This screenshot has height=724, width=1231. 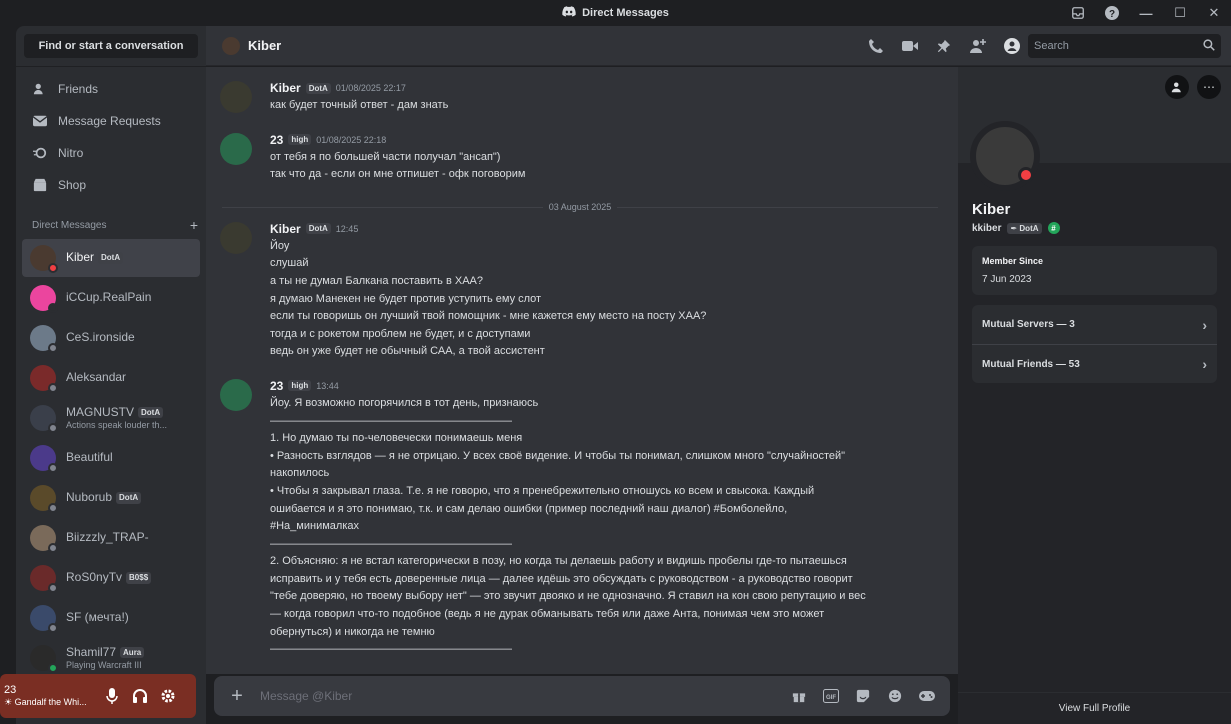 What do you see at coordinates (168, 696) in the screenshot?
I see `settings-gear-icon` at bounding box center [168, 696].